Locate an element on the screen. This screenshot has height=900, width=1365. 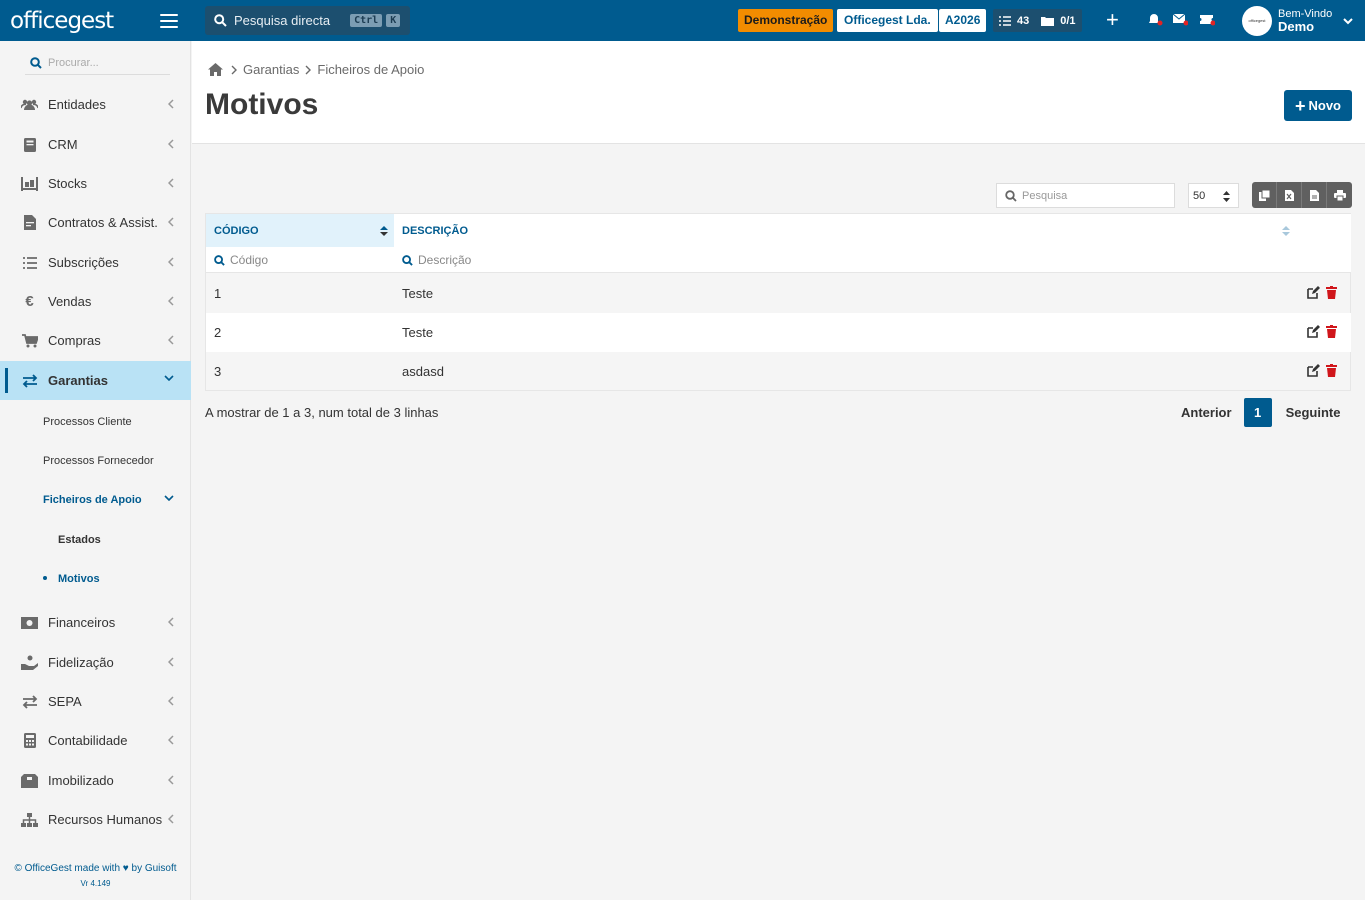
sidebar-item-imobilizado: Imobilizado is located at coordinates (95, 780).